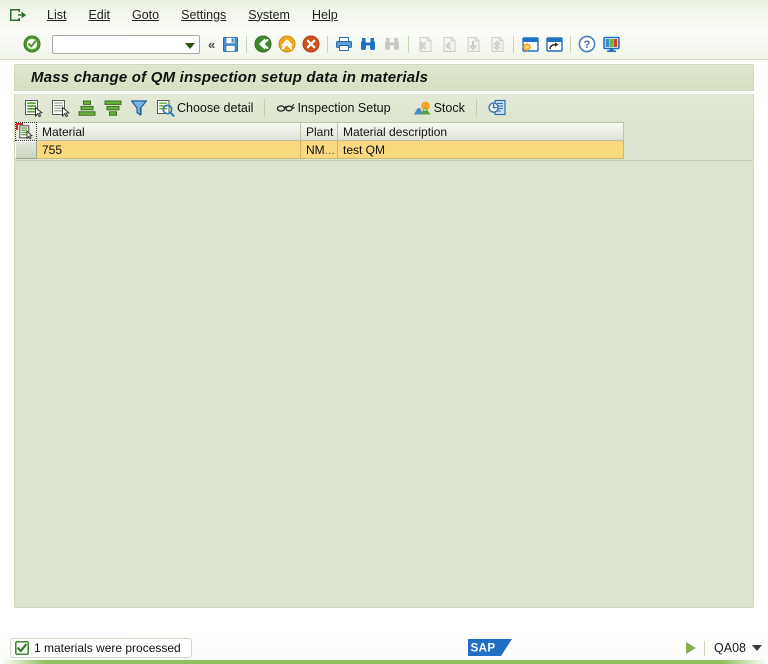 This screenshot has height=664, width=768. What do you see at coordinates (449, 44) in the screenshot?
I see `previous-page-icon` at bounding box center [449, 44].